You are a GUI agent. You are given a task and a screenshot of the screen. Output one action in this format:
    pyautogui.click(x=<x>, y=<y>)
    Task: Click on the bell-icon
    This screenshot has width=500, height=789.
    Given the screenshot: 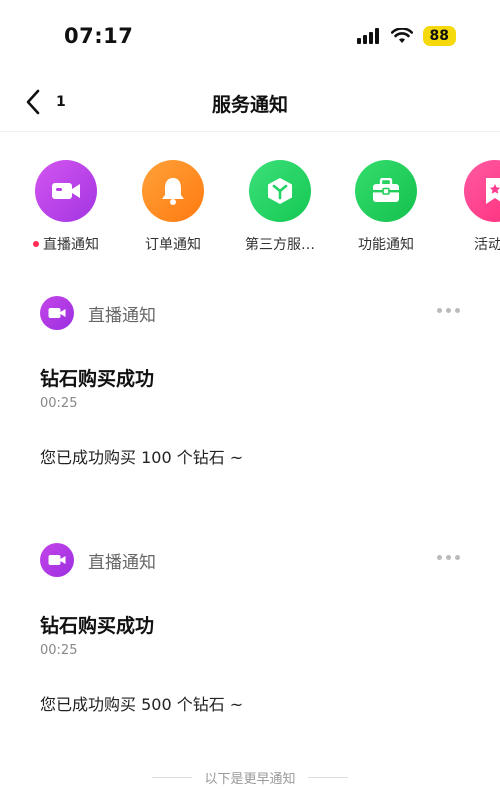 What is the action you would take?
    pyautogui.click(x=173, y=191)
    